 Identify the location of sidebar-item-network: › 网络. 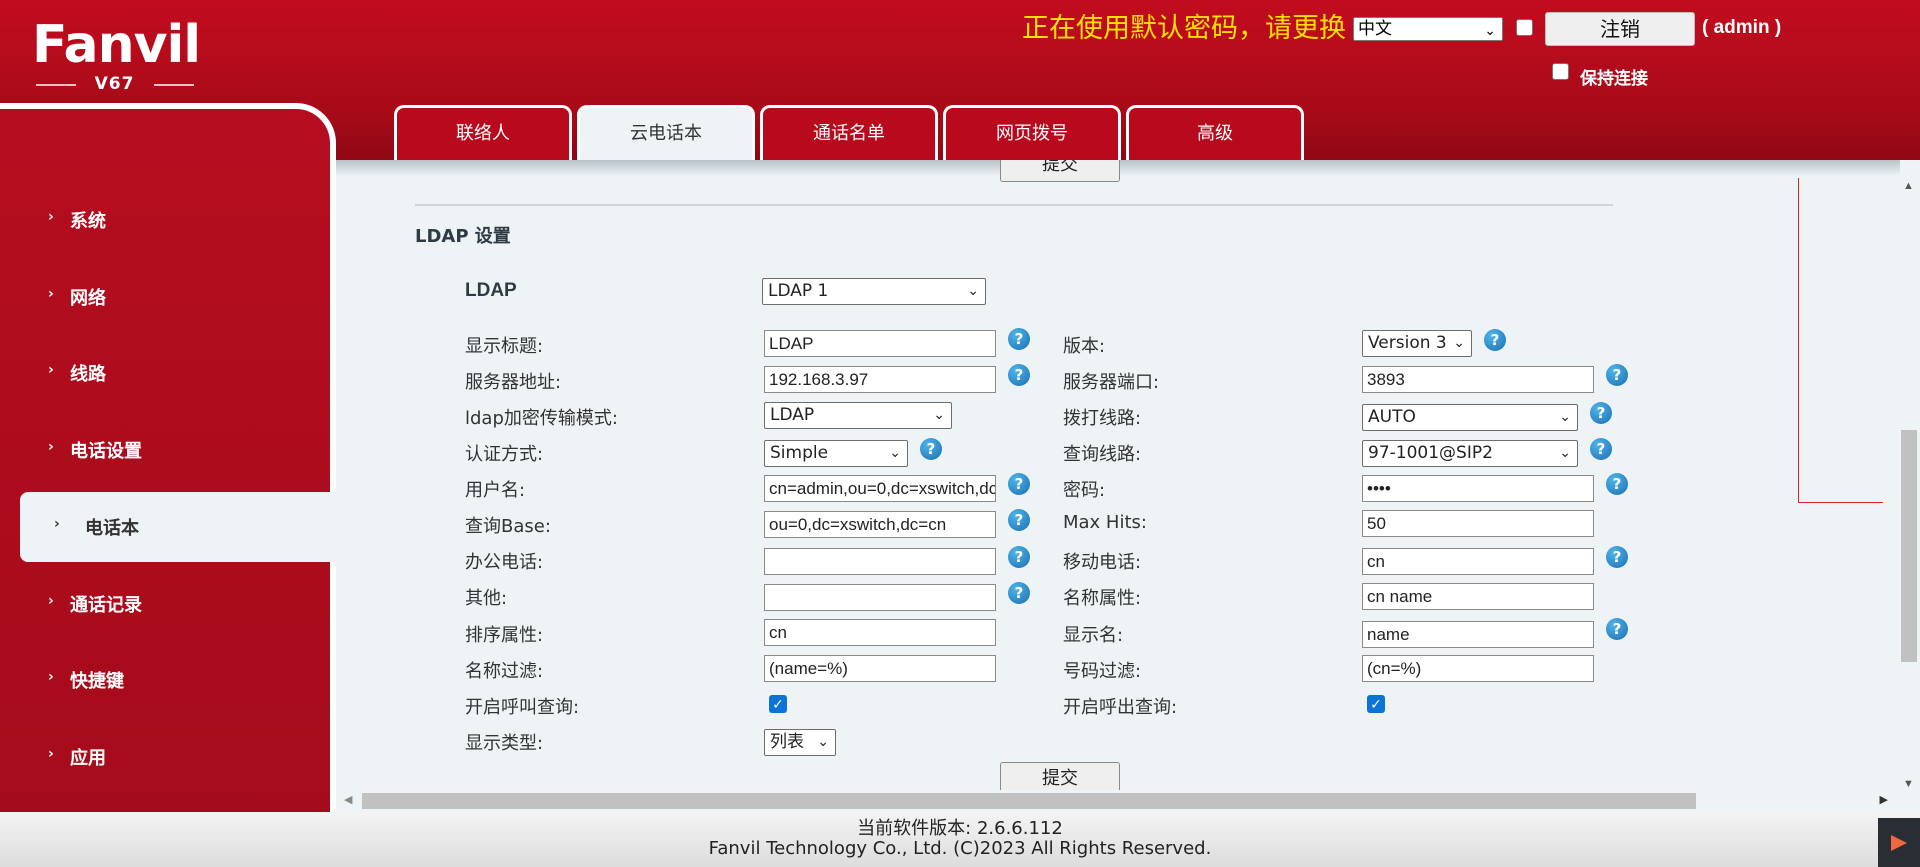
(165, 297).